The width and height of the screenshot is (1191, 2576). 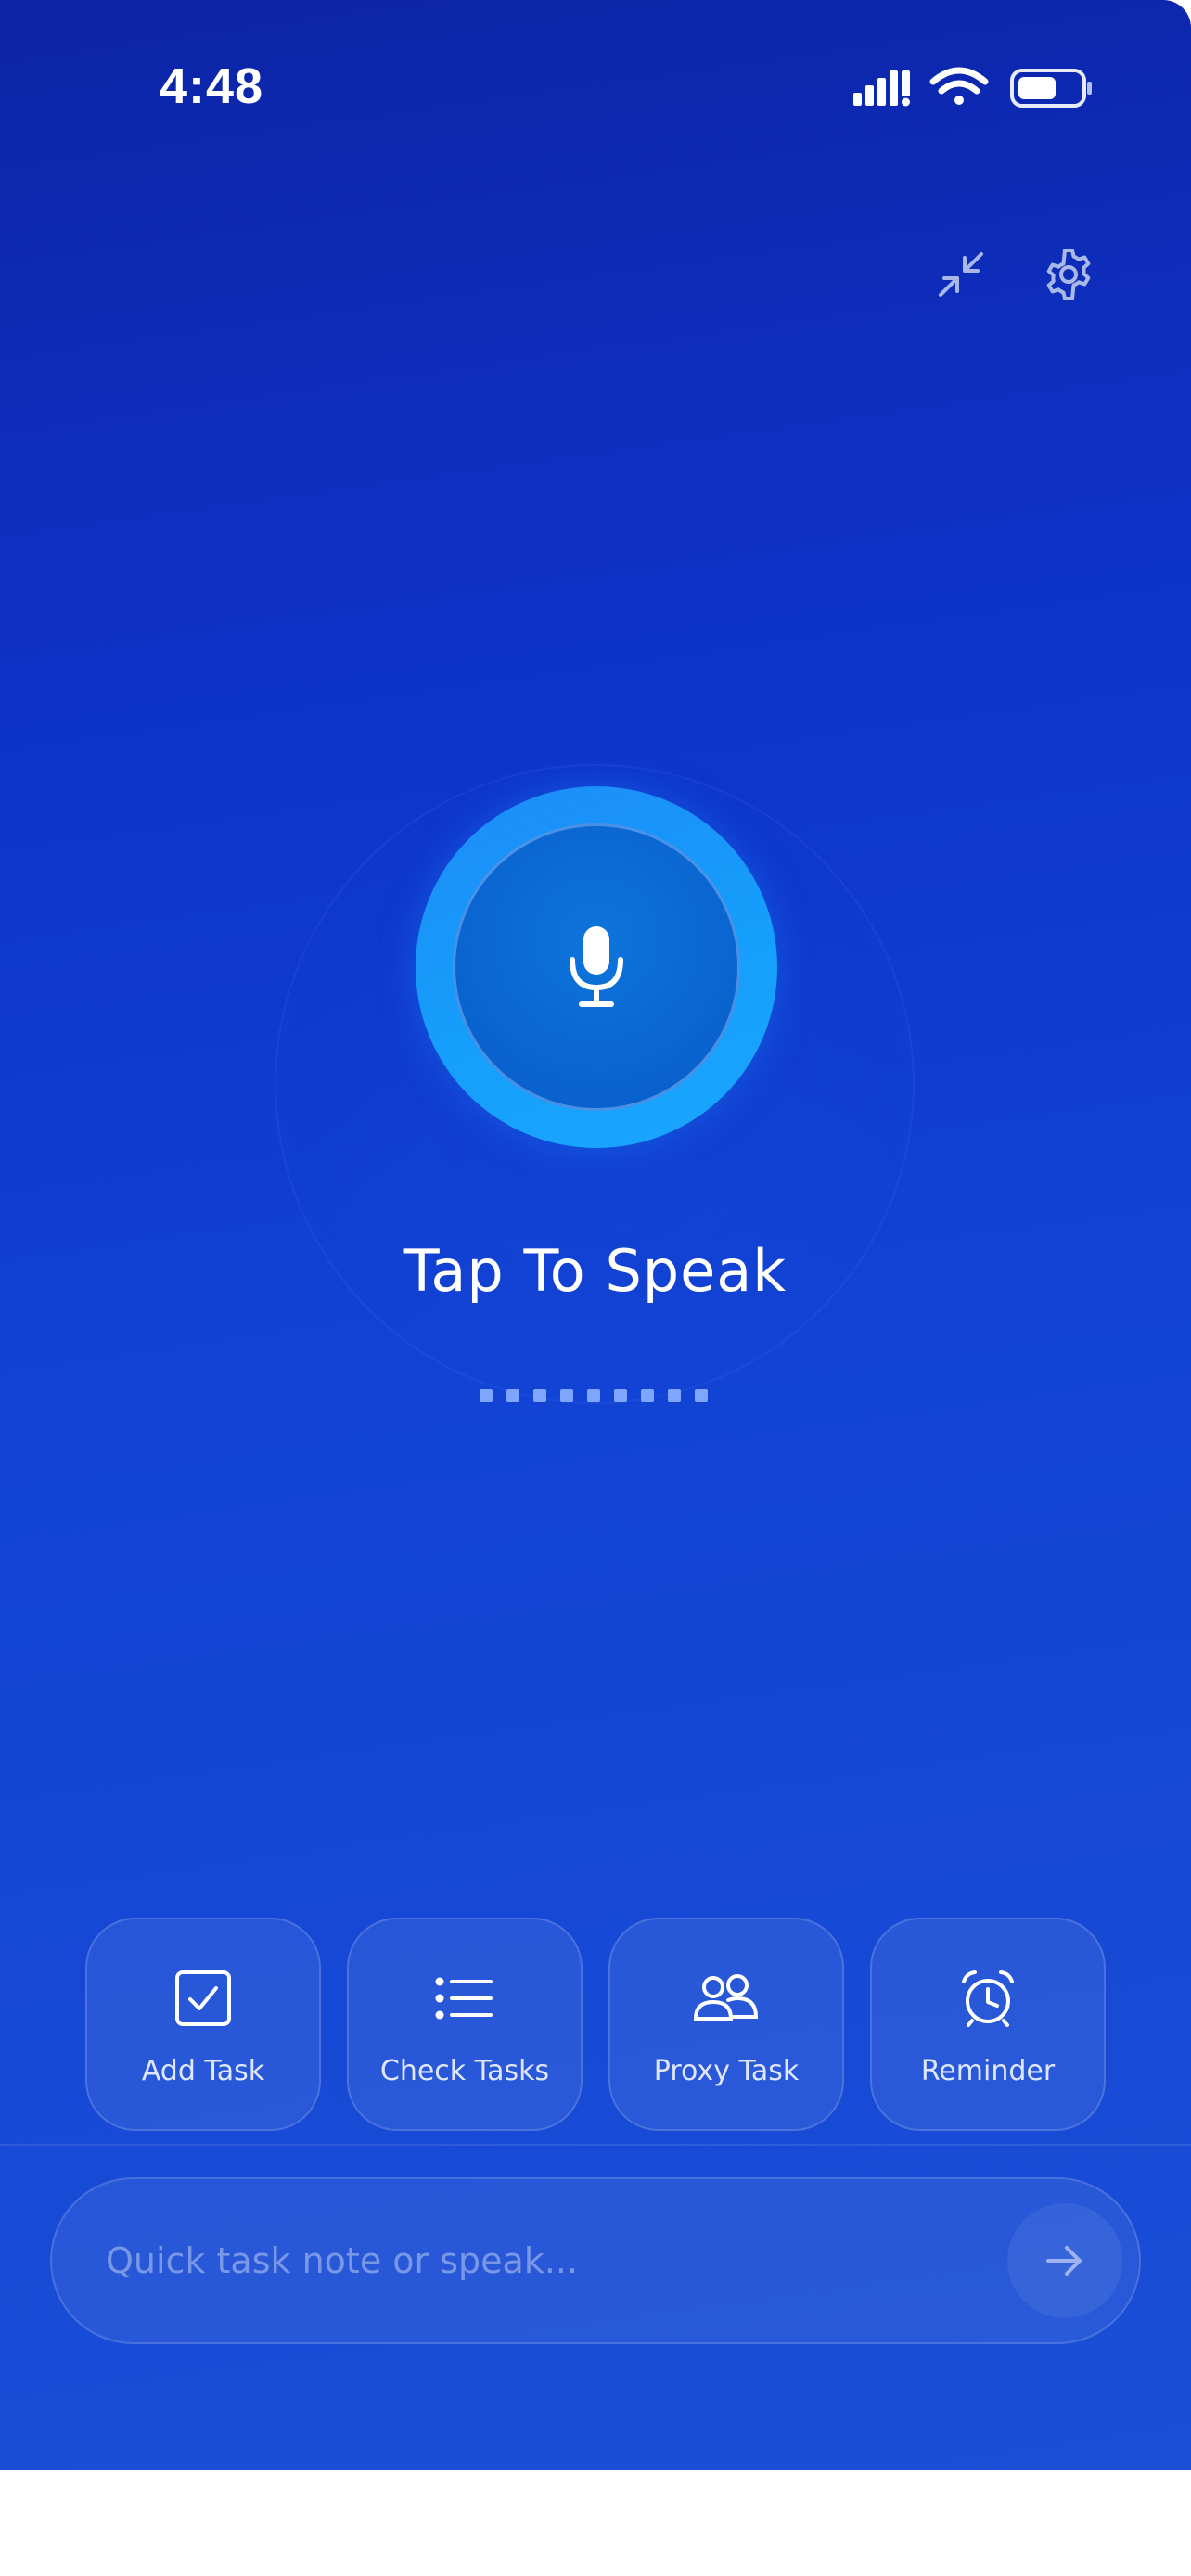 What do you see at coordinates (203, 2071) in the screenshot?
I see `add-task-label: Add Task` at bounding box center [203, 2071].